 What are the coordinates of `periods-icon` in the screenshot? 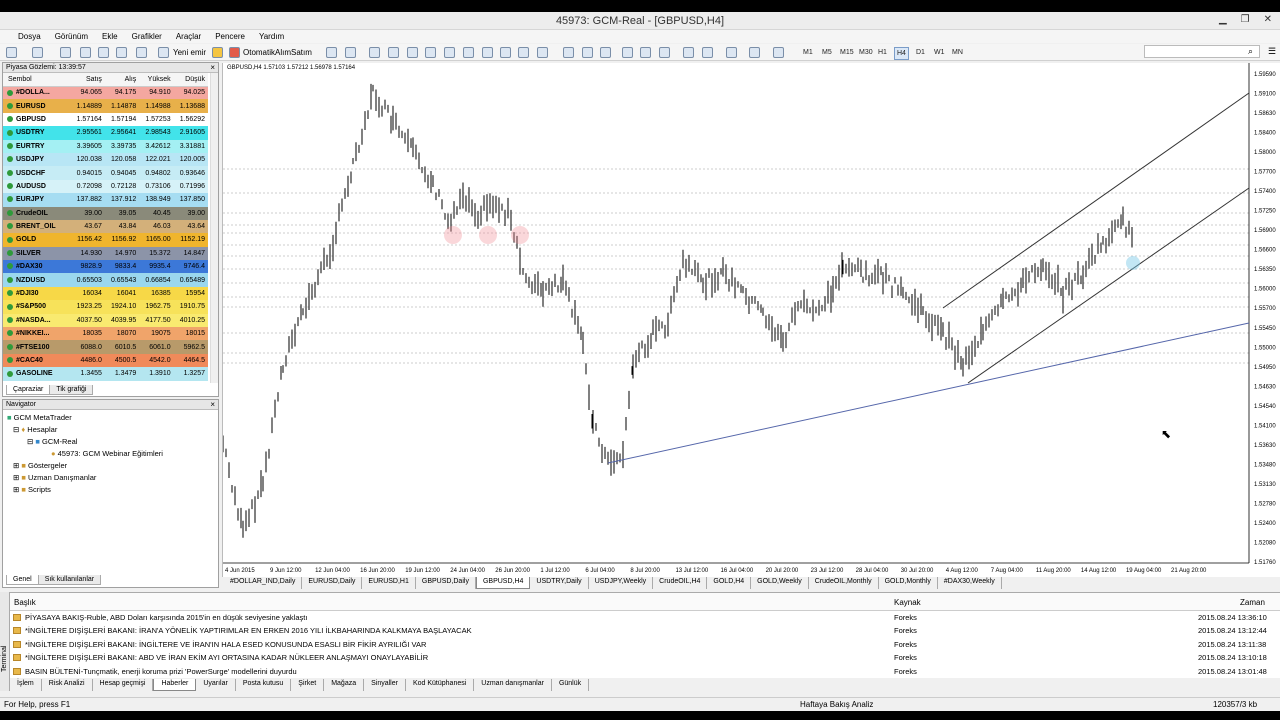 It's located at (754, 52).